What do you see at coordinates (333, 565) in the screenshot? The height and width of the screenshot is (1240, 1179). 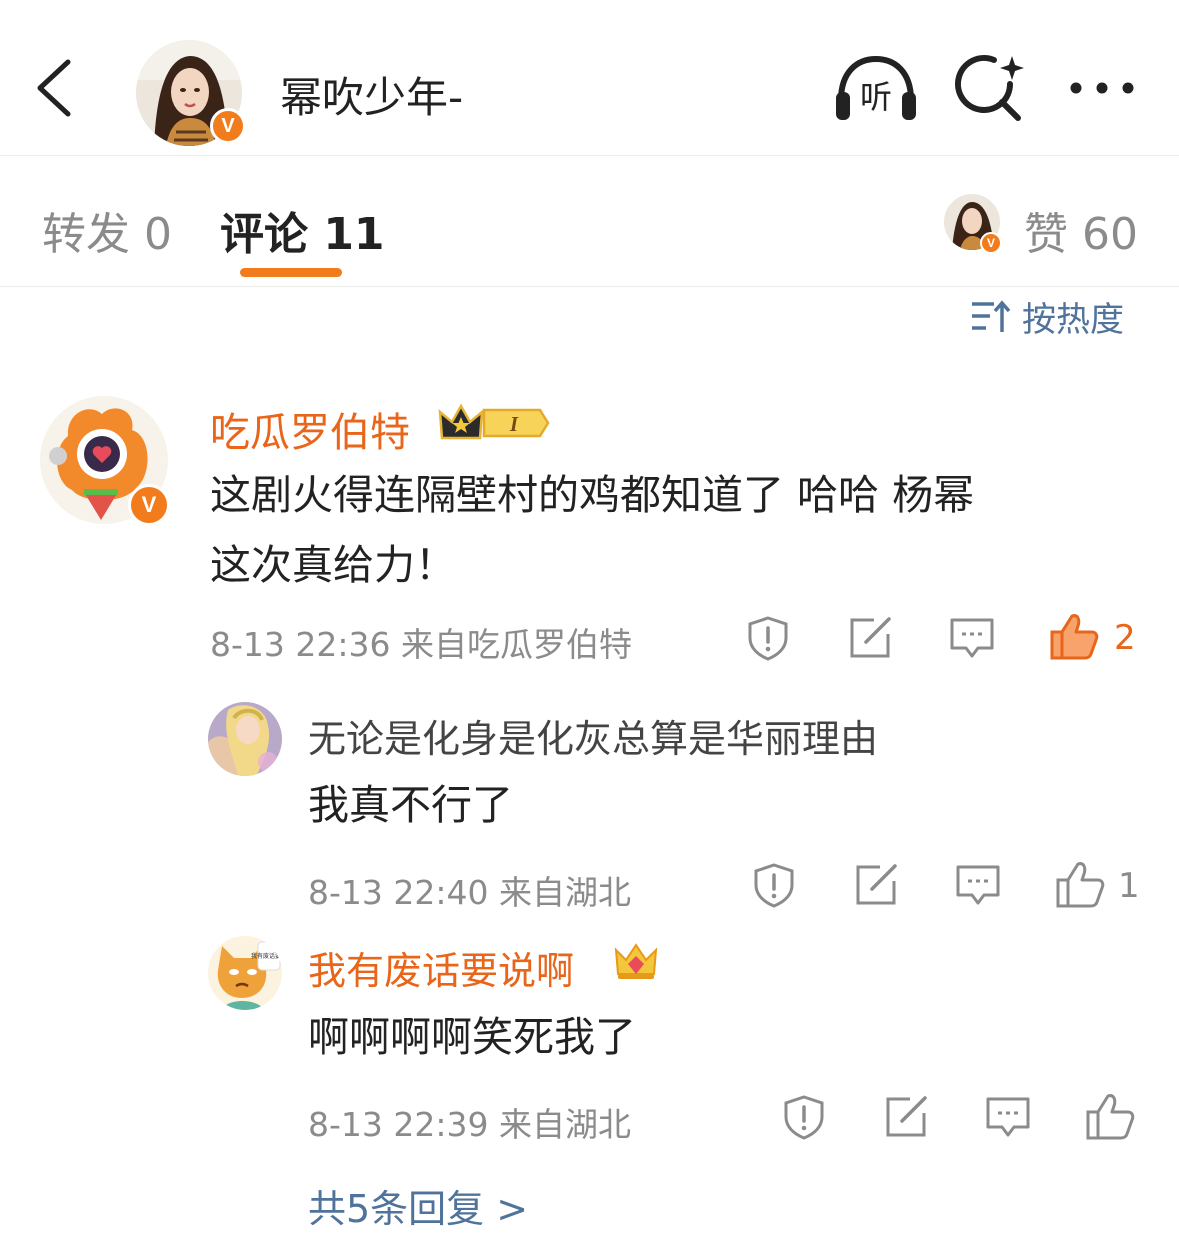 I see `comment-text-line: 这次真给力！` at bounding box center [333, 565].